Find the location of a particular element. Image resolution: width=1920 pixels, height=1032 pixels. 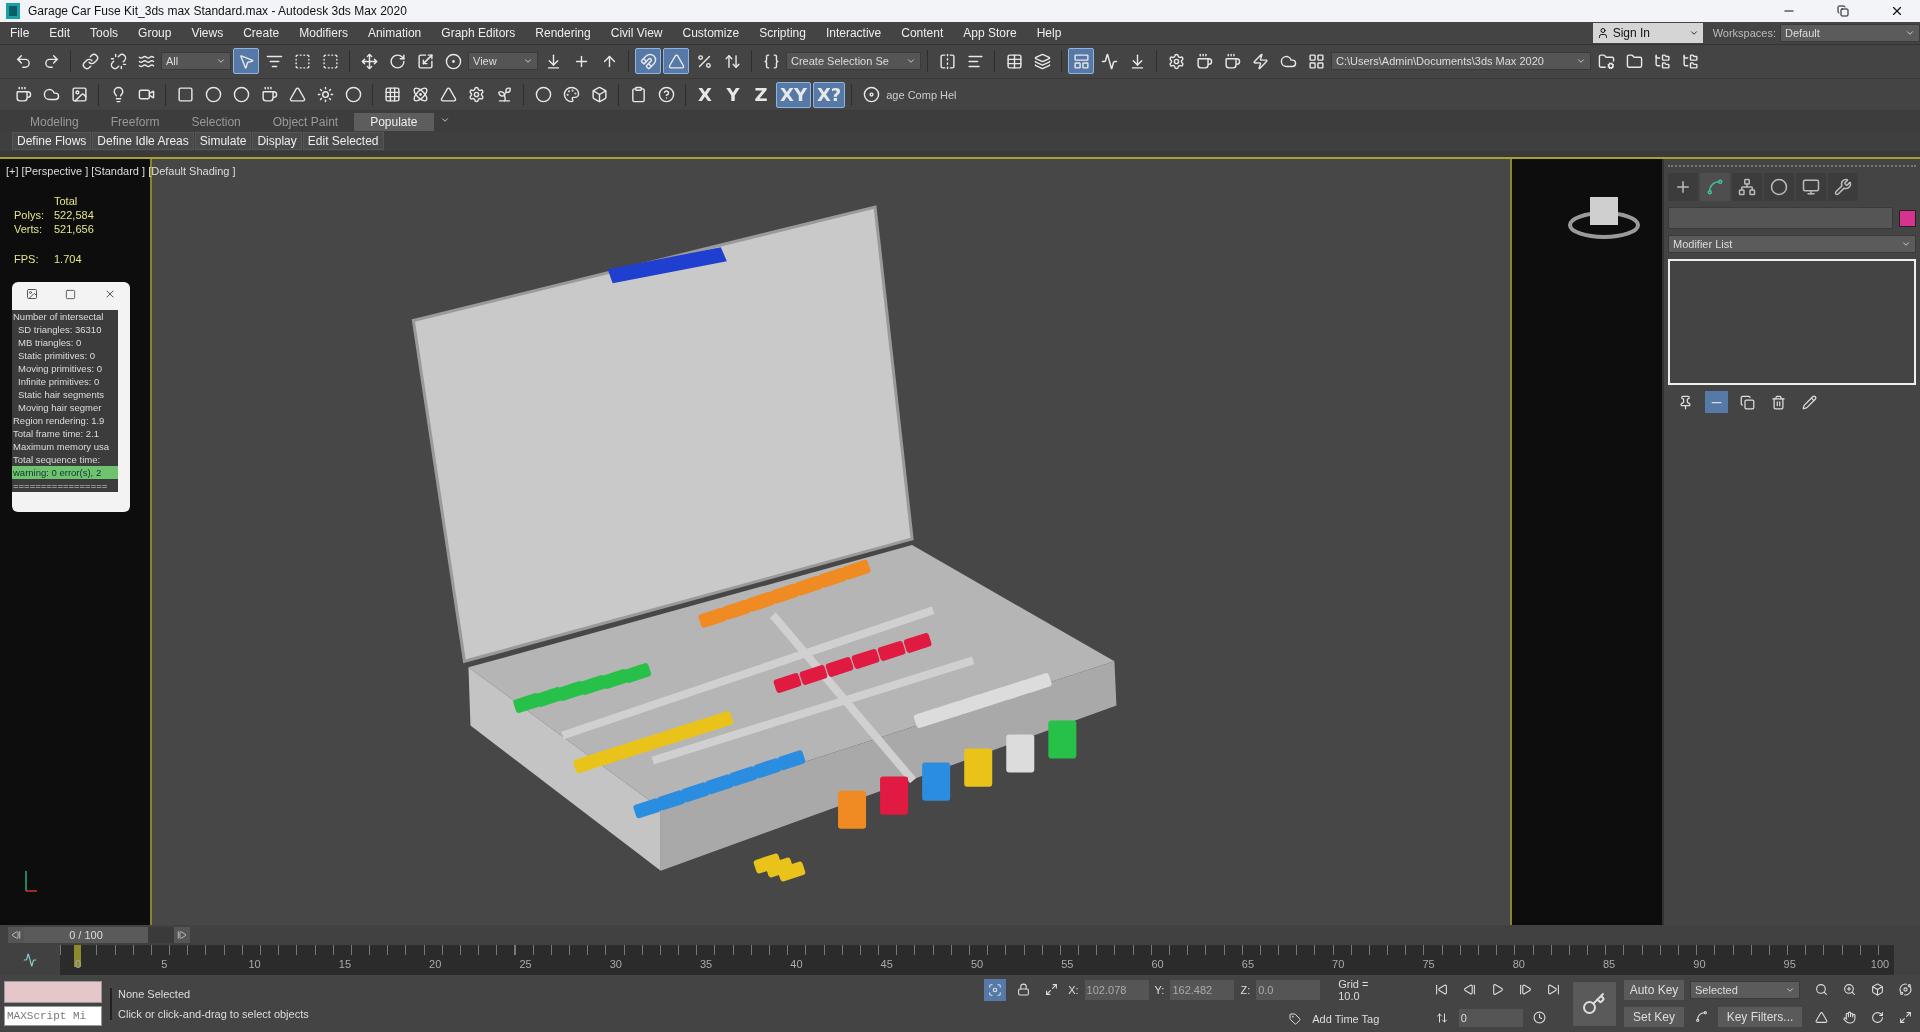

window-title: Garage Car Fuse Kit_3ds max Standard.max - Autodesk 3ds Max 2020 is located at coordinates (218, 11).